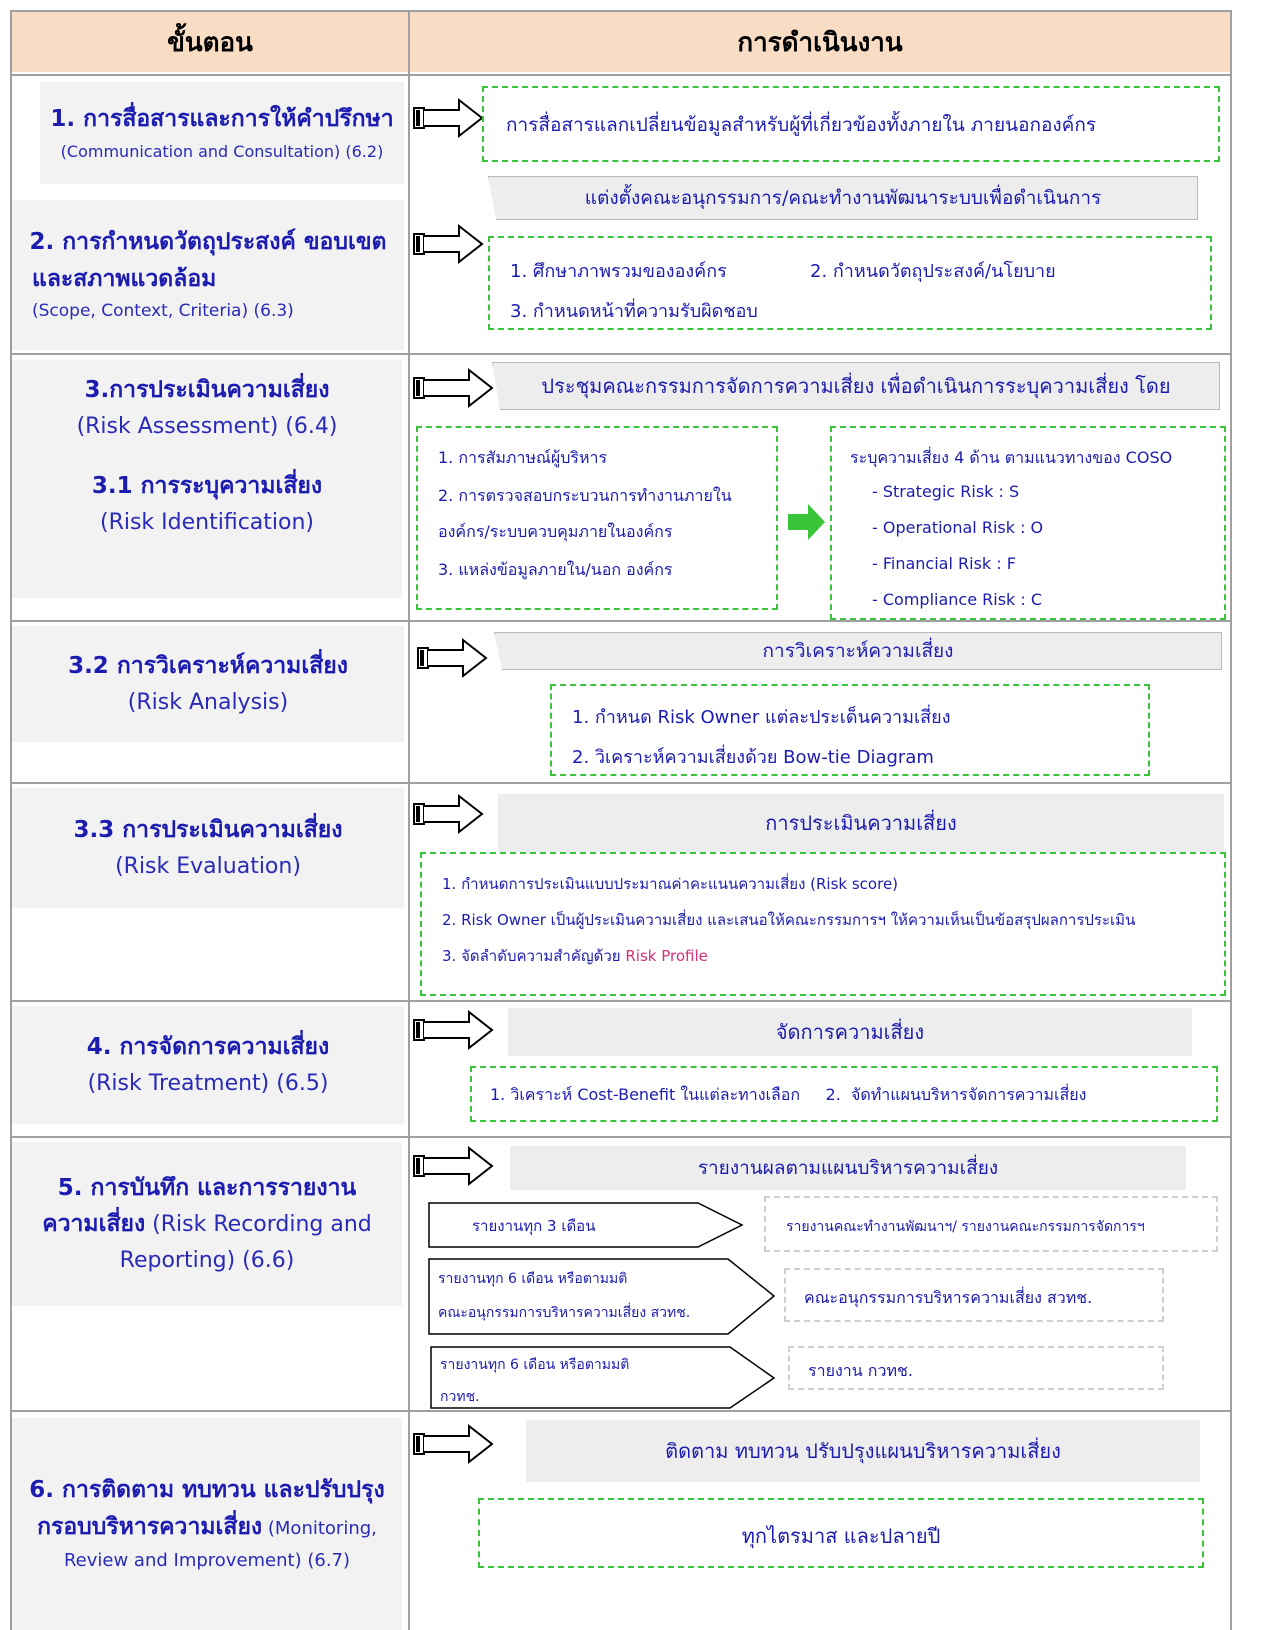 Image resolution: width=1287 pixels, height=1630 pixels. What do you see at coordinates (820, 42) in the screenshot?
I see `header-operations: การดำเนินงาน` at bounding box center [820, 42].